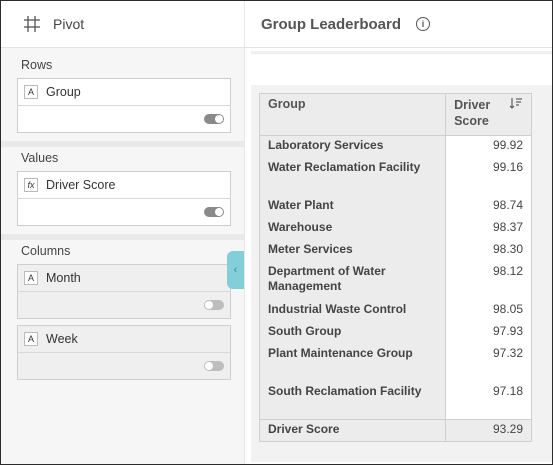 Image resolution: width=553 pixels, height=465 pixels. Describe the element at coordinates (488, 332) in the screenshot. I see `score-cell: 97.93` at that location.